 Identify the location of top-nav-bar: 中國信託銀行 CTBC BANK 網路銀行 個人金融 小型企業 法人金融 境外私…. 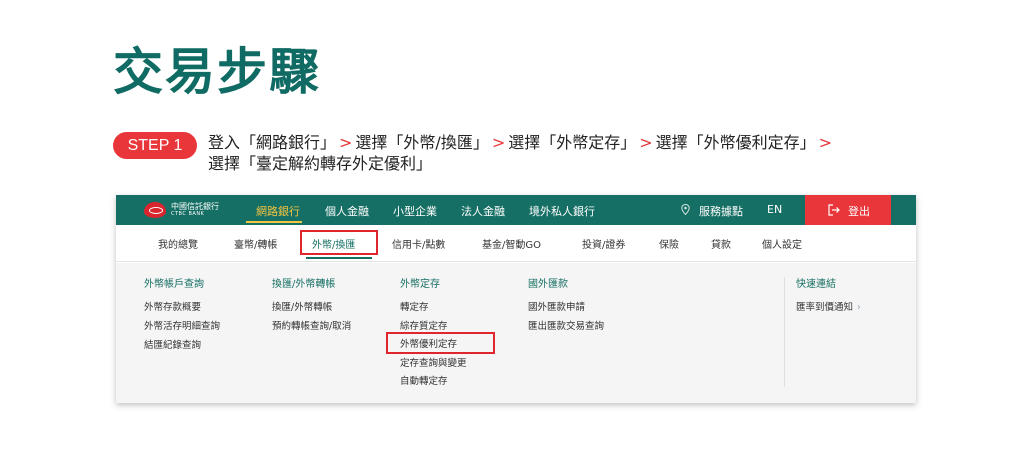
(516, 210).